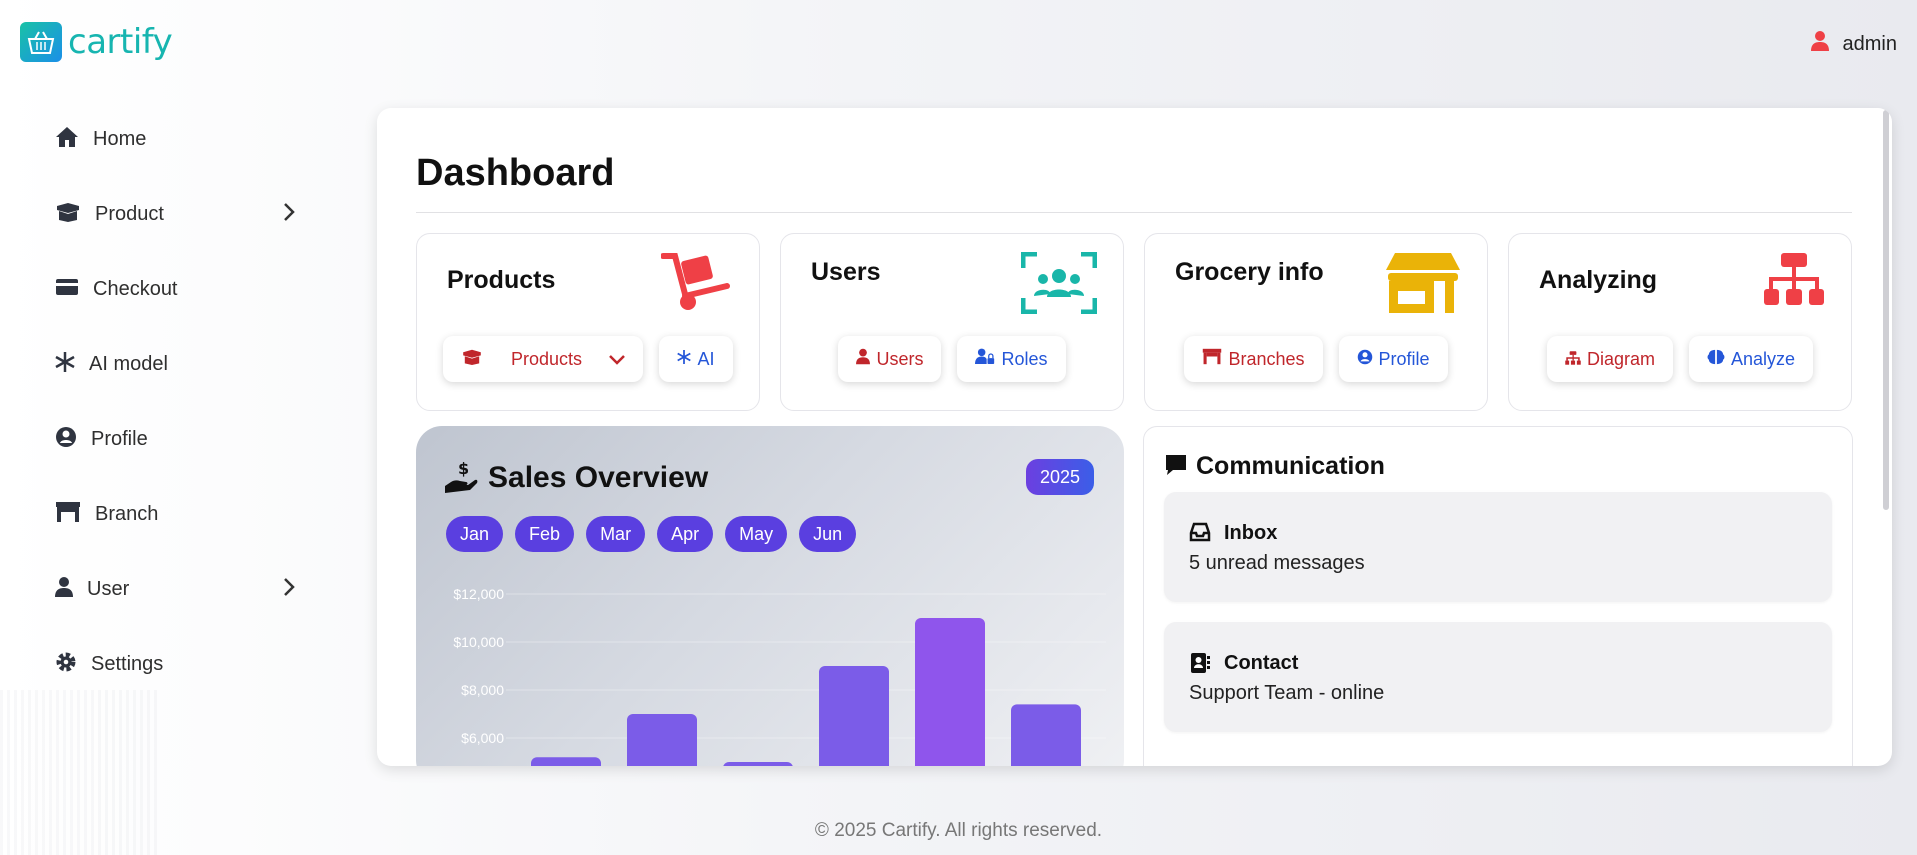 The height and width of the screenshot is (855, 1917). Describe the element at coordinates (482, 690) in the screenshot. I see `y-tick-label: $8,000` at that location.